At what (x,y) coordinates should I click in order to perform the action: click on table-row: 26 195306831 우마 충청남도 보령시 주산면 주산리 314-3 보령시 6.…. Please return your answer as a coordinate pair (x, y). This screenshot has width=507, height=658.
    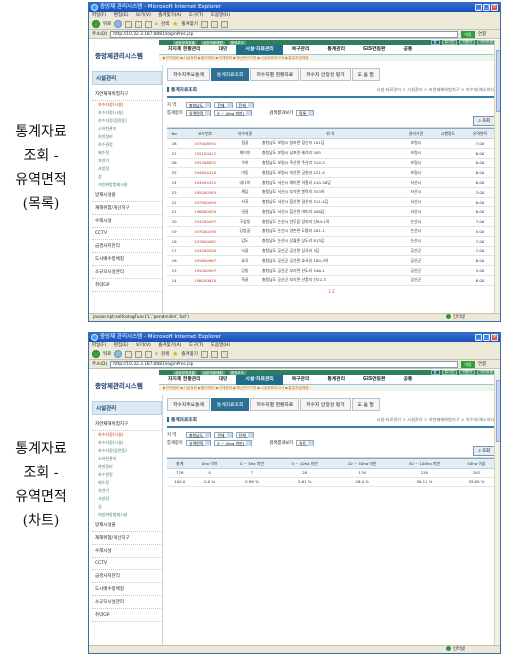
    Looking at the image, I should click on (331, 163).